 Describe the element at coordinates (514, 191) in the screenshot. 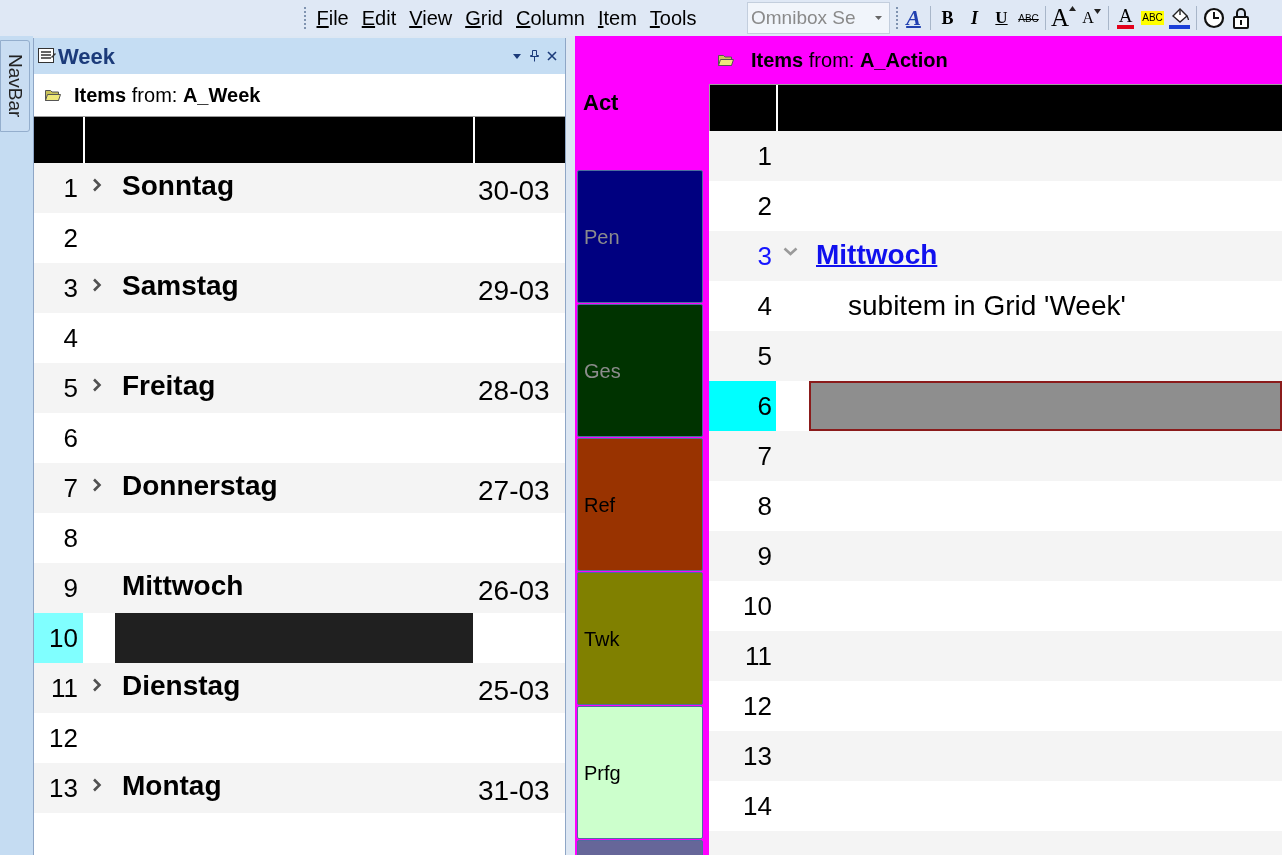

I see `date-text: 30-03` at that location.